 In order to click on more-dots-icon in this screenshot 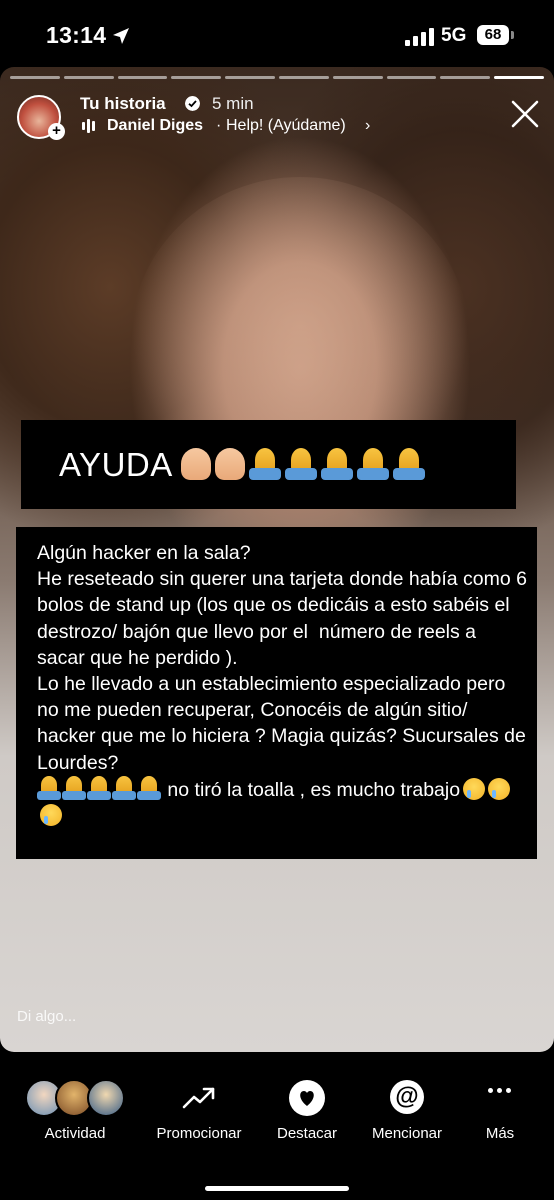, I will do `click(499, 1090)`.